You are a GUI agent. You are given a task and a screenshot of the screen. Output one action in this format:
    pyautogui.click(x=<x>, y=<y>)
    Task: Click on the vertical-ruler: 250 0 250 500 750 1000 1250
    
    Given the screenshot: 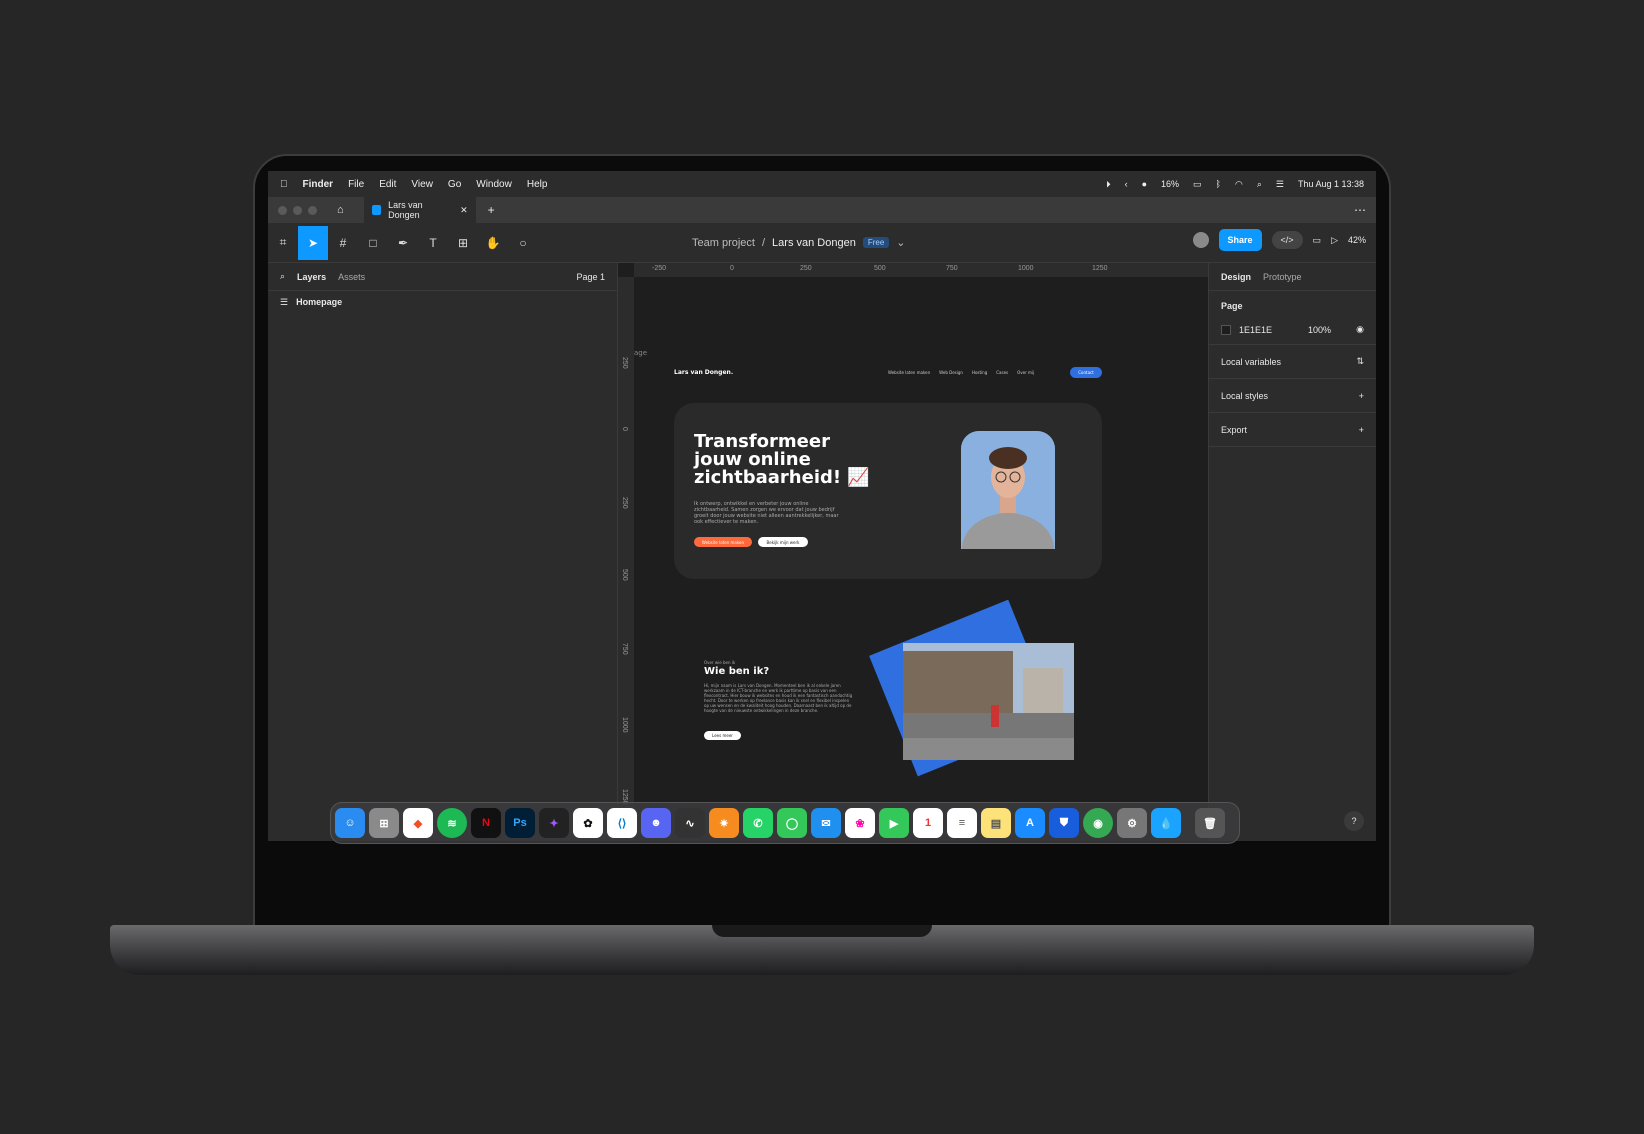 What is the action you would take?
    pyautogui.click(x=626, y=559)
    